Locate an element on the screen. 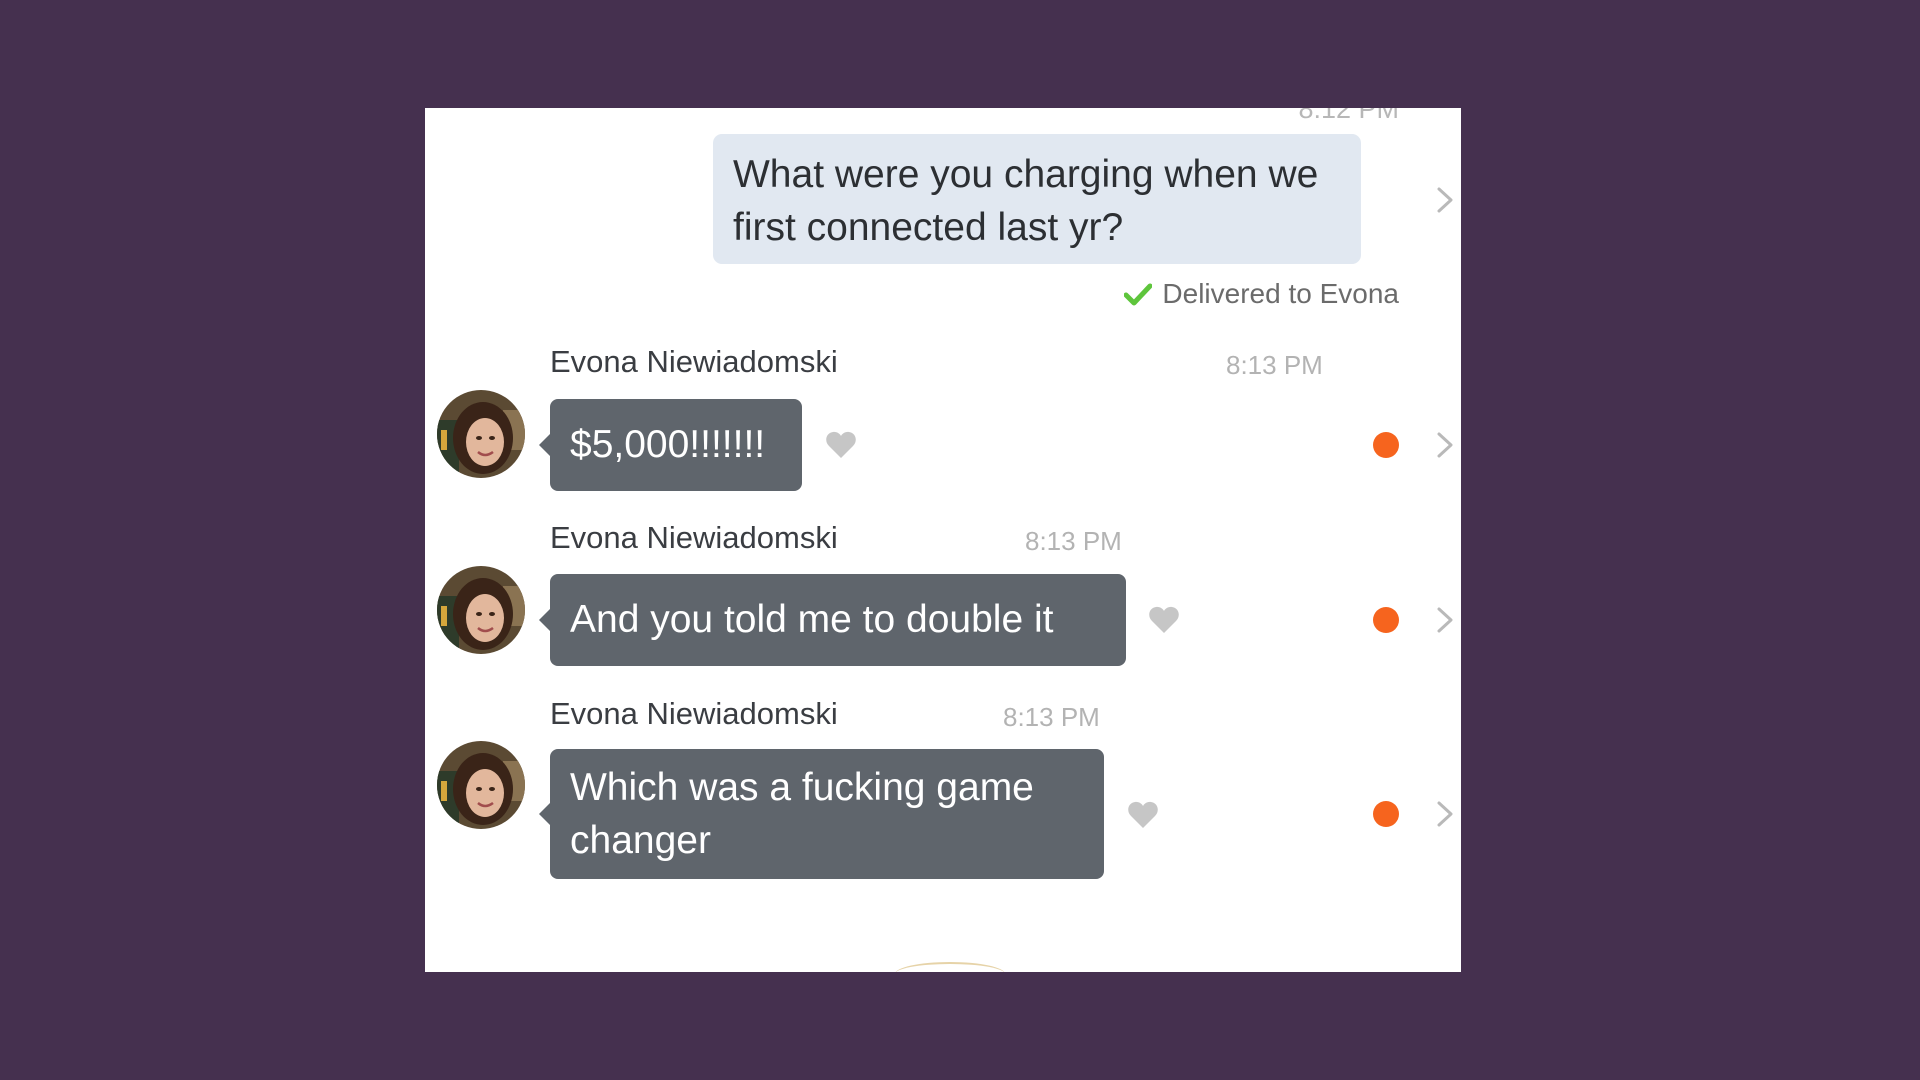 This screenshot has width=1920, height=1080. incoming-message-bubble: And you told me to double it is located at coordinates (832, 620).